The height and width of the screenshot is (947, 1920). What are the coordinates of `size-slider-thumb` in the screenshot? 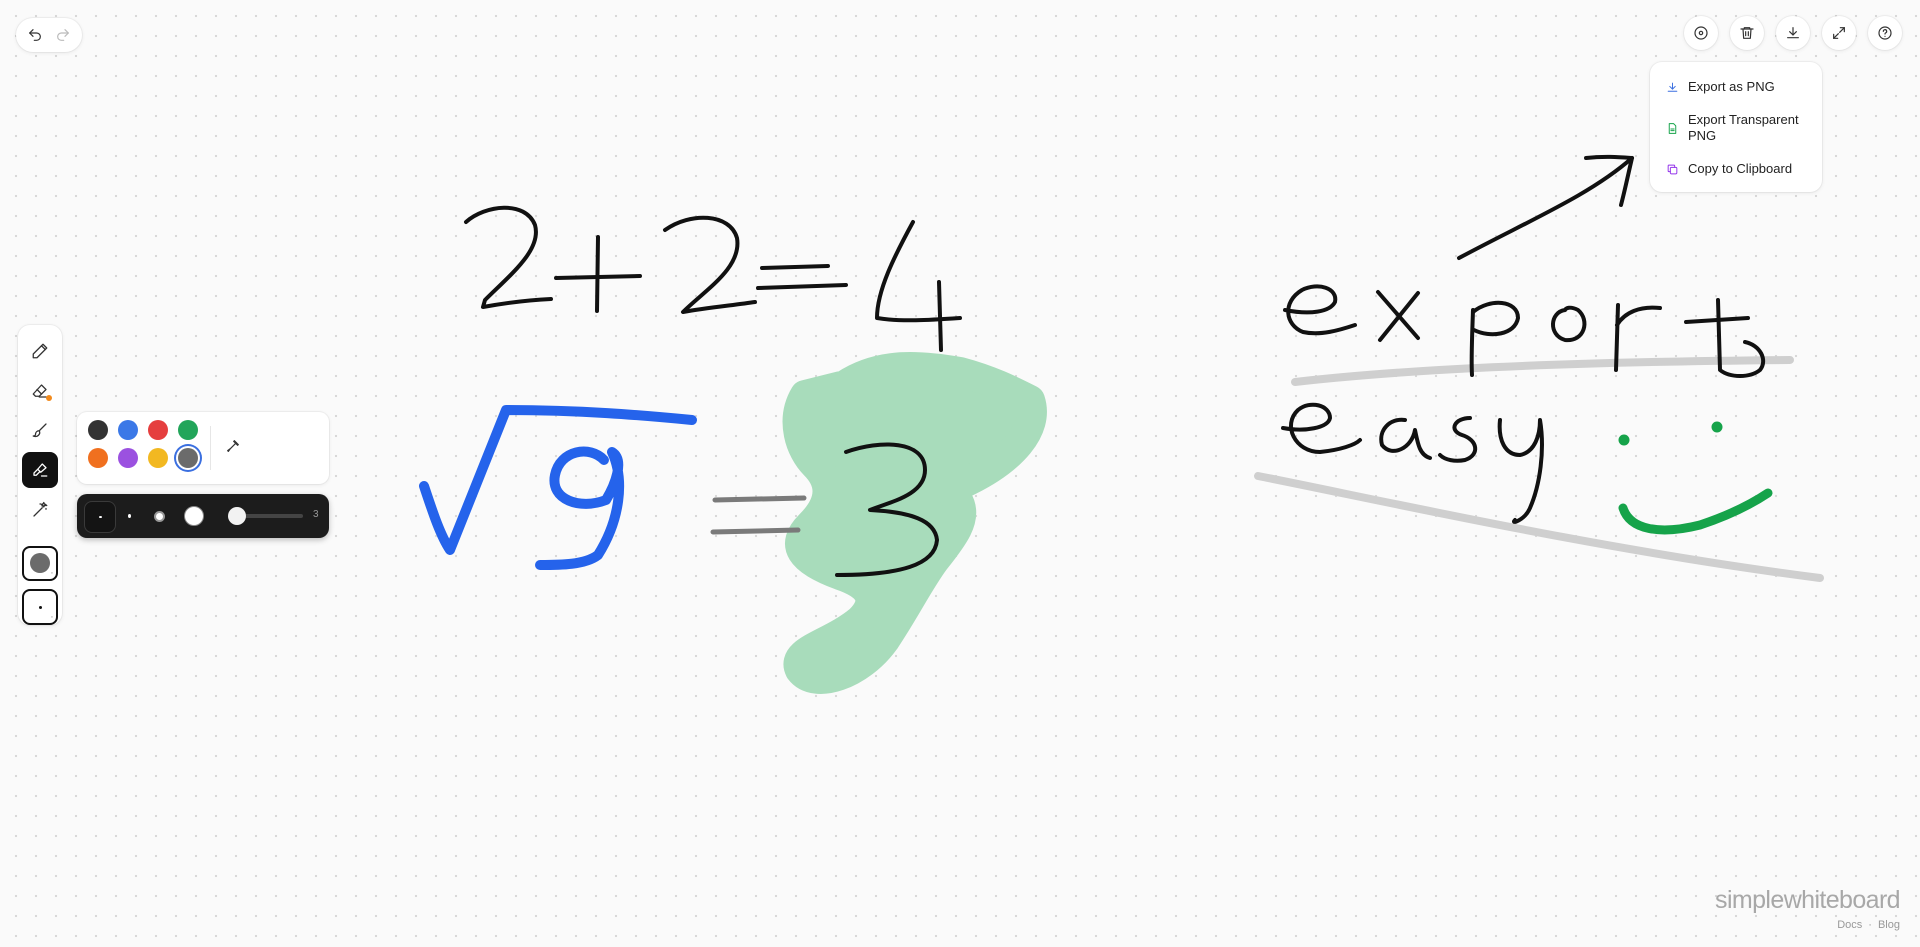 It's located at (237, 516).